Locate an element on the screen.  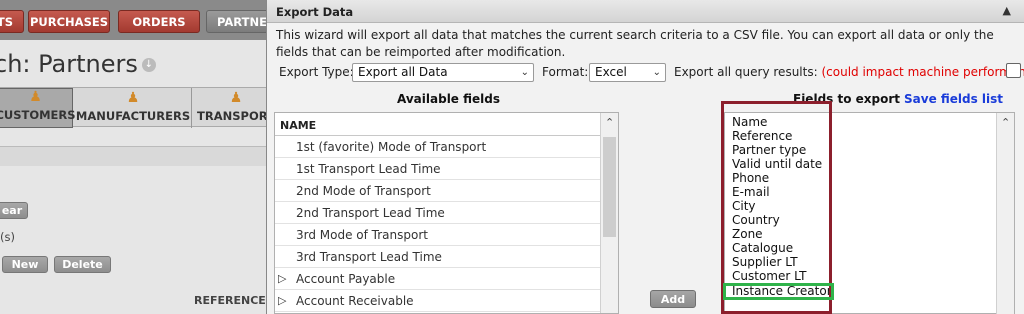
performance-warning: (could impact machine performance) is located at coordinates (922, 72).